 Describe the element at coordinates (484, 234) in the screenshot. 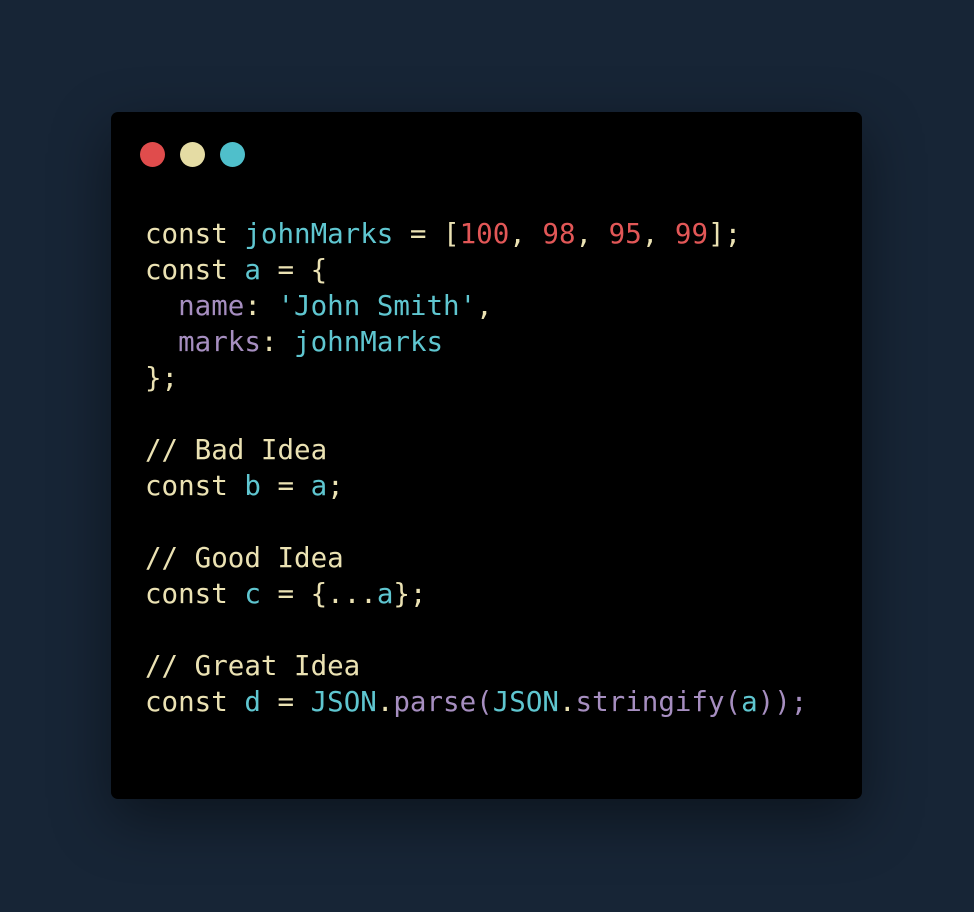

I see `code-token-num: 100` at that location.